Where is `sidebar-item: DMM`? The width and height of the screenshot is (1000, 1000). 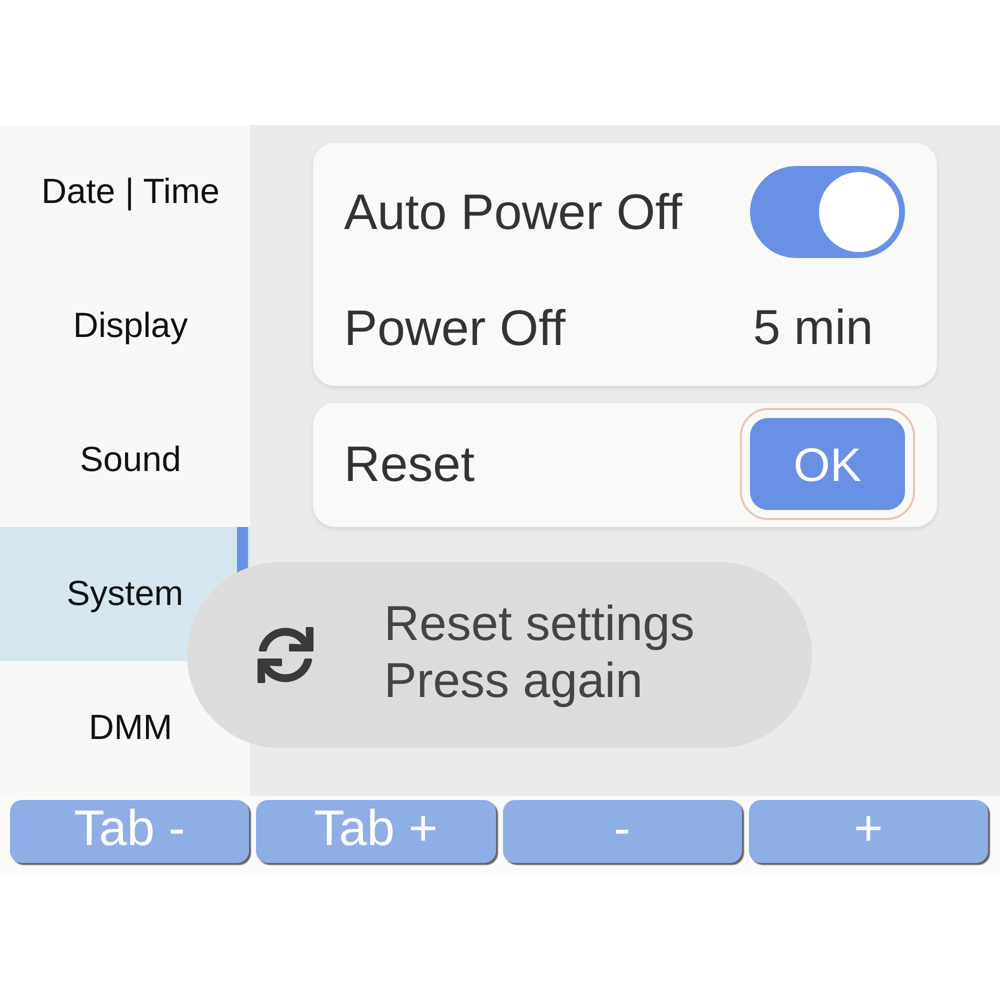
sidebar-item: DMM is located at coordinates (125, 728).